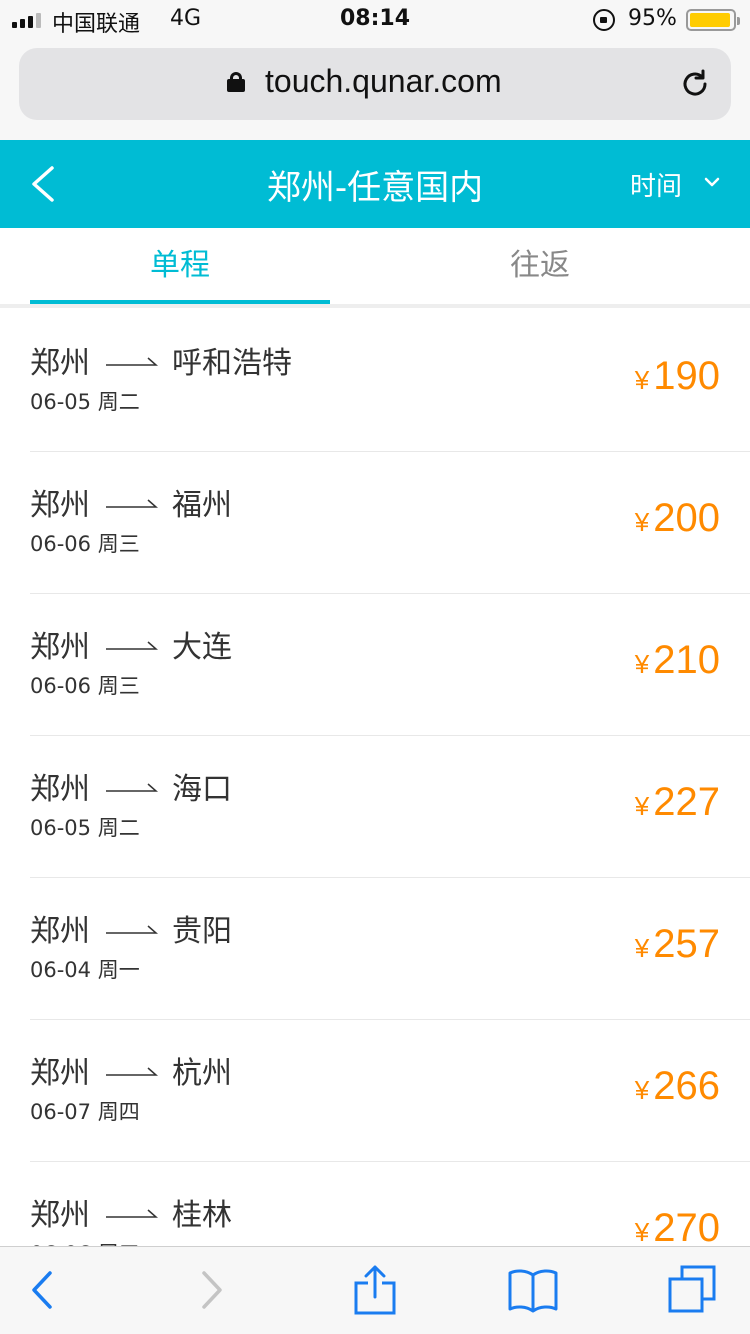 Image resolution: width=750 pixels, height=1334 pixels. I want to click on price-value: 200, so click(686, 518).